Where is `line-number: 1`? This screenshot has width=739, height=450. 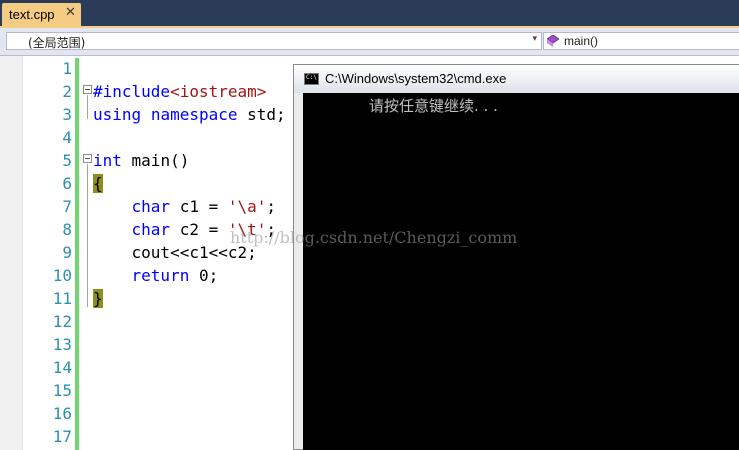
line-number: 1 is located at coordinates (67, 68).